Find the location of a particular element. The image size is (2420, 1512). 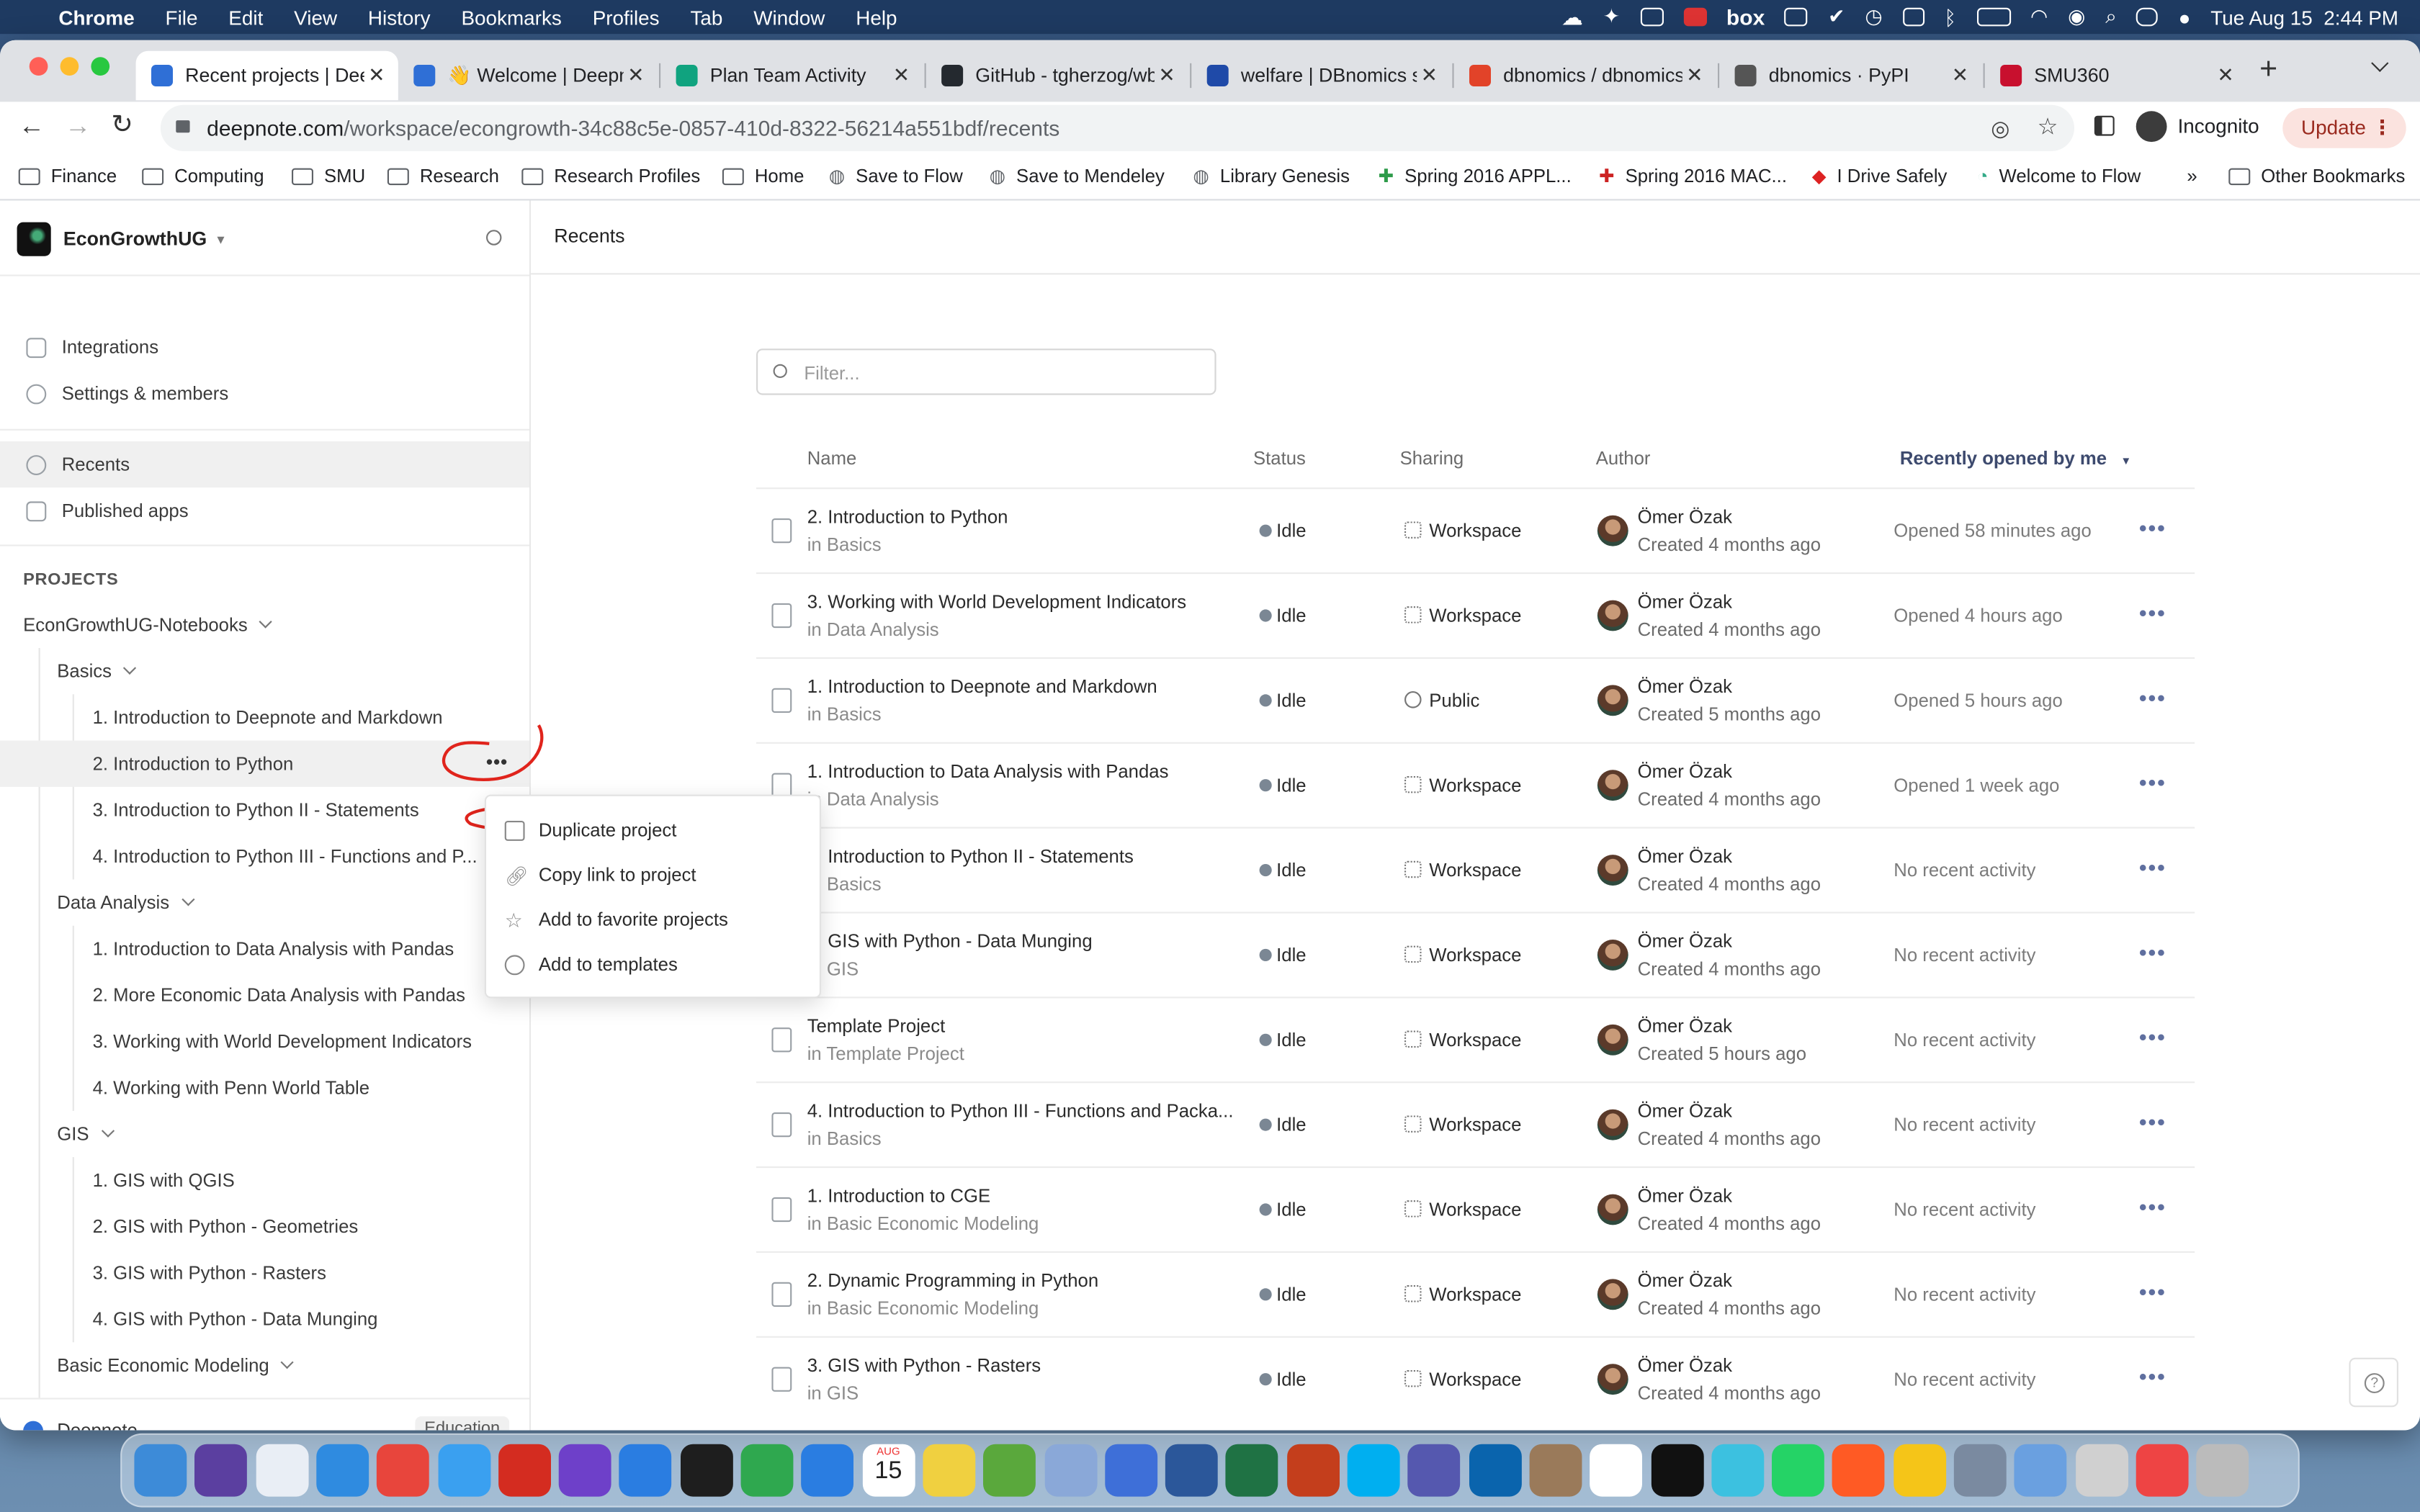

siri-icon: ● is located at coordinates (2185, 17).